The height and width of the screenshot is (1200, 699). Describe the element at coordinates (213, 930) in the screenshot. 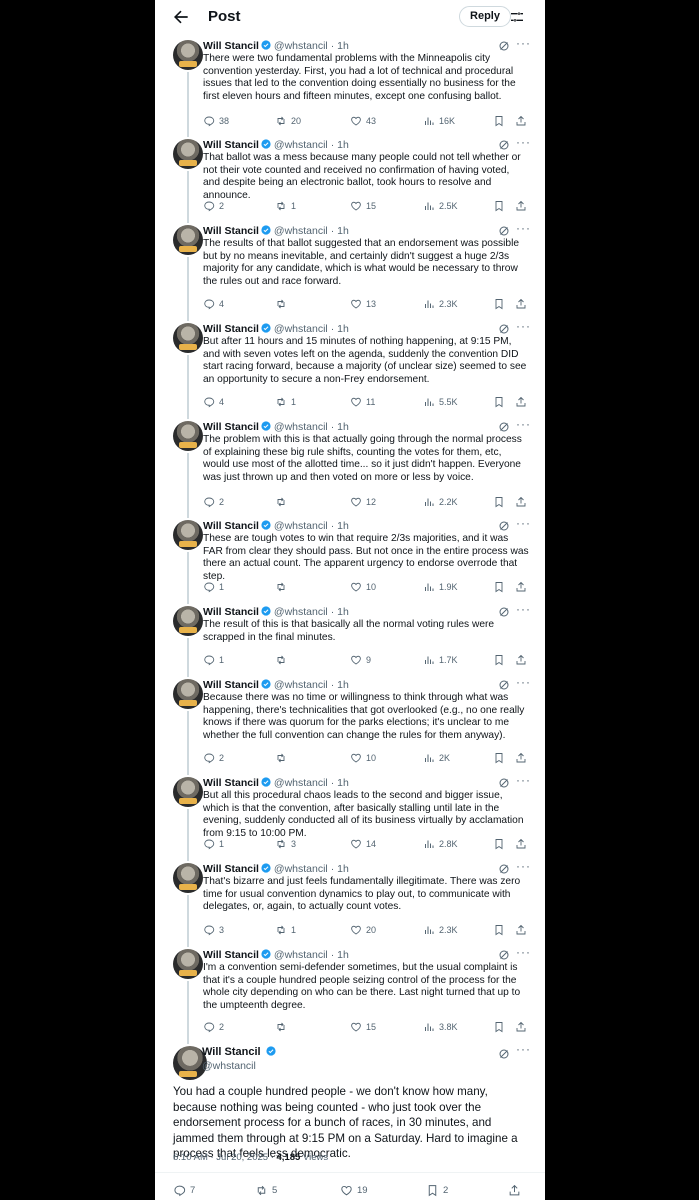

I see `reply-action: 3` at that location.